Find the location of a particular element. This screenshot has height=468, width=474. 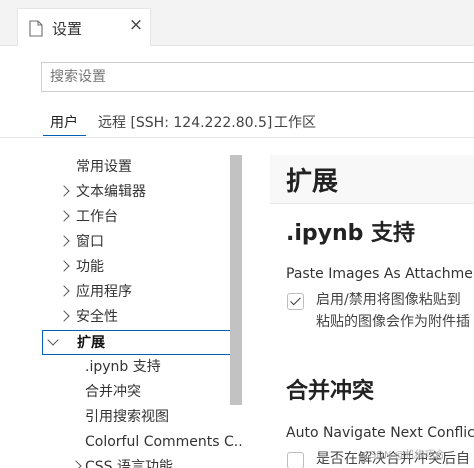

toc-item-label: 扩展 is located at coordinates (91, 343).